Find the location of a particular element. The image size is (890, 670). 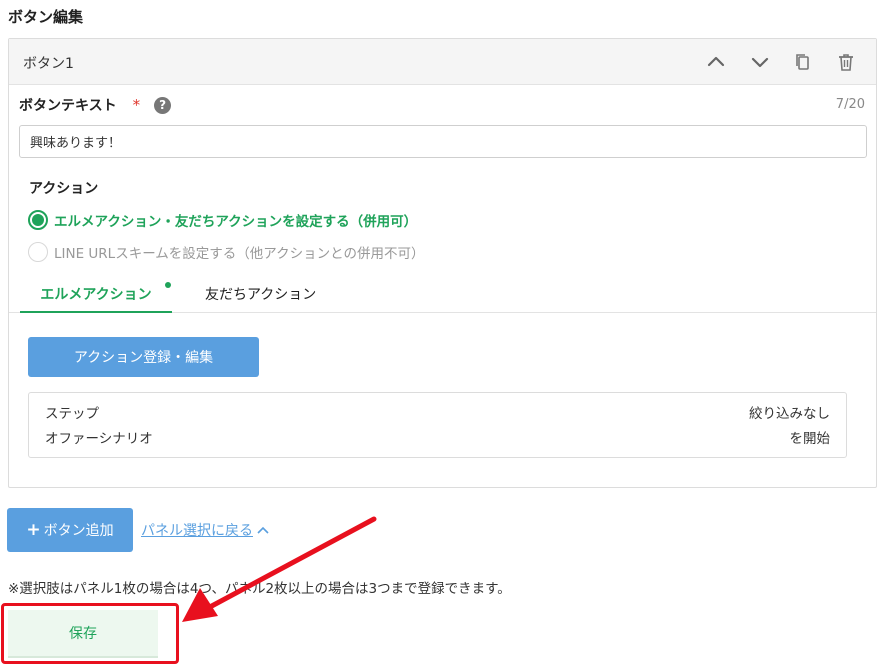

back-to-panel-link: パネル選択に戻る is located at coordinates (205, 530).